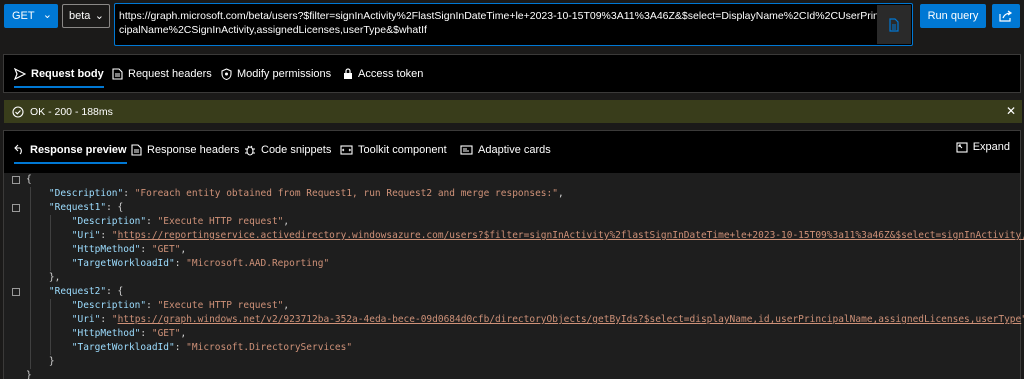  I want to click on expand-icon, so click(962, 147).